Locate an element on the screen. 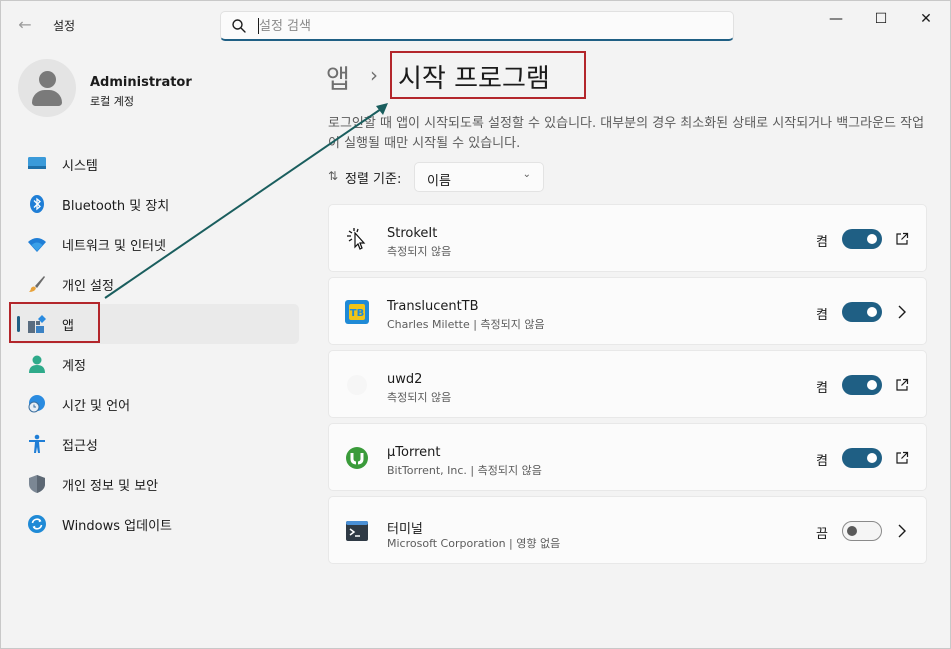 The width and height of the screenshot is (951, 649). brush-icon is located at coordinates (37, 284).